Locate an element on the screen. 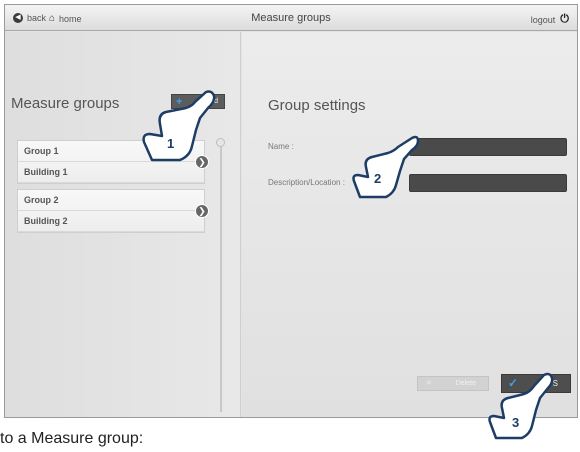 The height and width of the screenshot is (452, 580). group-location: Building 2 is located at coordinates (111, 221).